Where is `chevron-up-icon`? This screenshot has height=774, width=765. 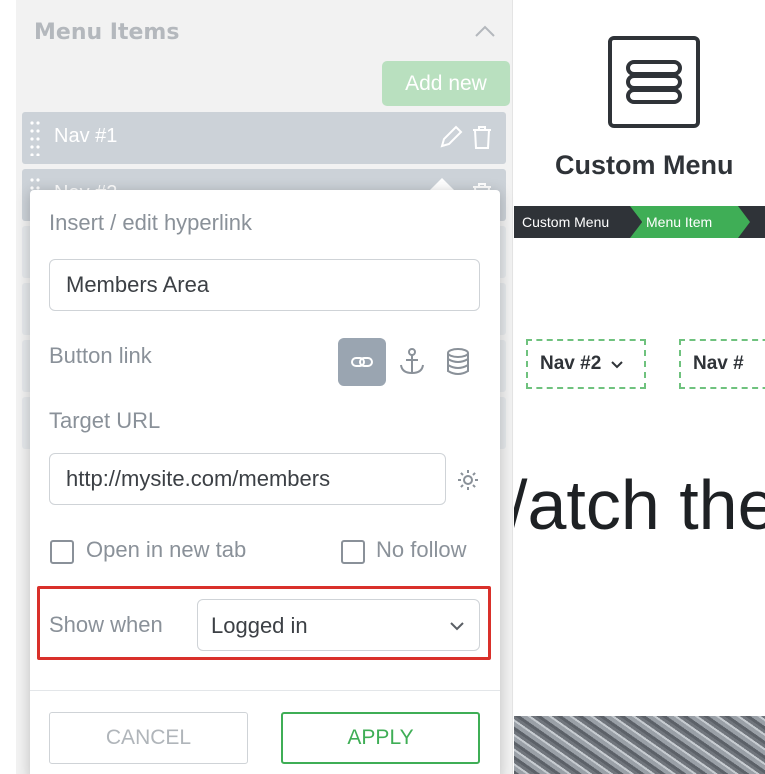
chevron-up-icon is located at coordinates (485, 31).